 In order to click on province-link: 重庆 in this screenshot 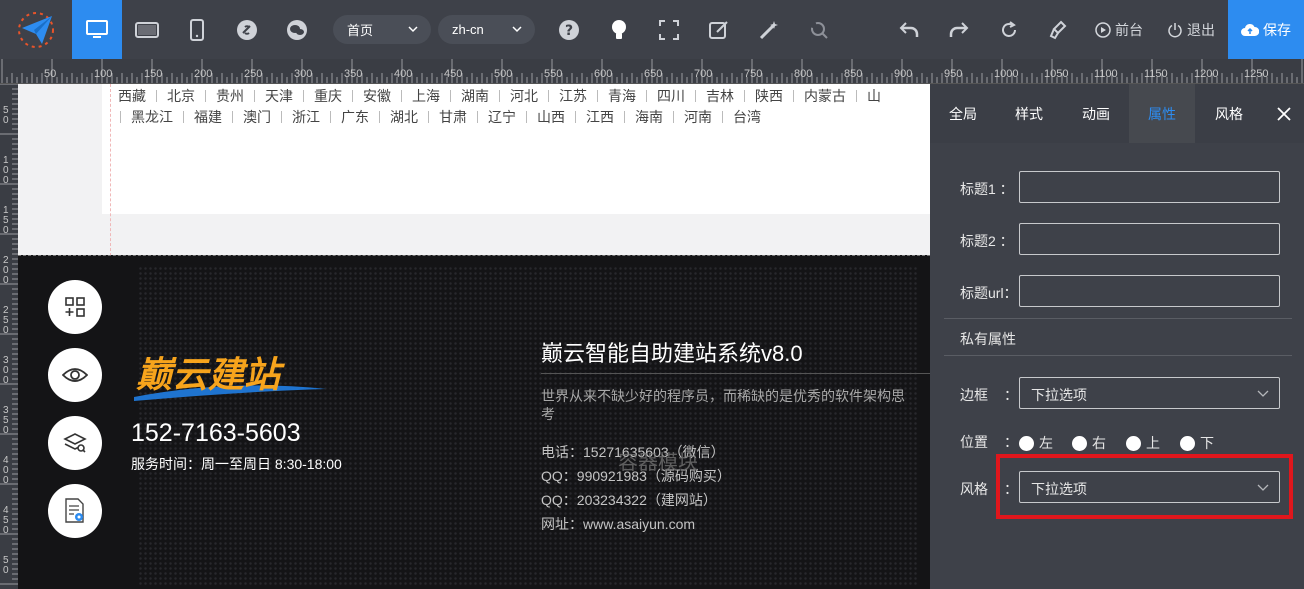, I will do `click(328, 96)`.